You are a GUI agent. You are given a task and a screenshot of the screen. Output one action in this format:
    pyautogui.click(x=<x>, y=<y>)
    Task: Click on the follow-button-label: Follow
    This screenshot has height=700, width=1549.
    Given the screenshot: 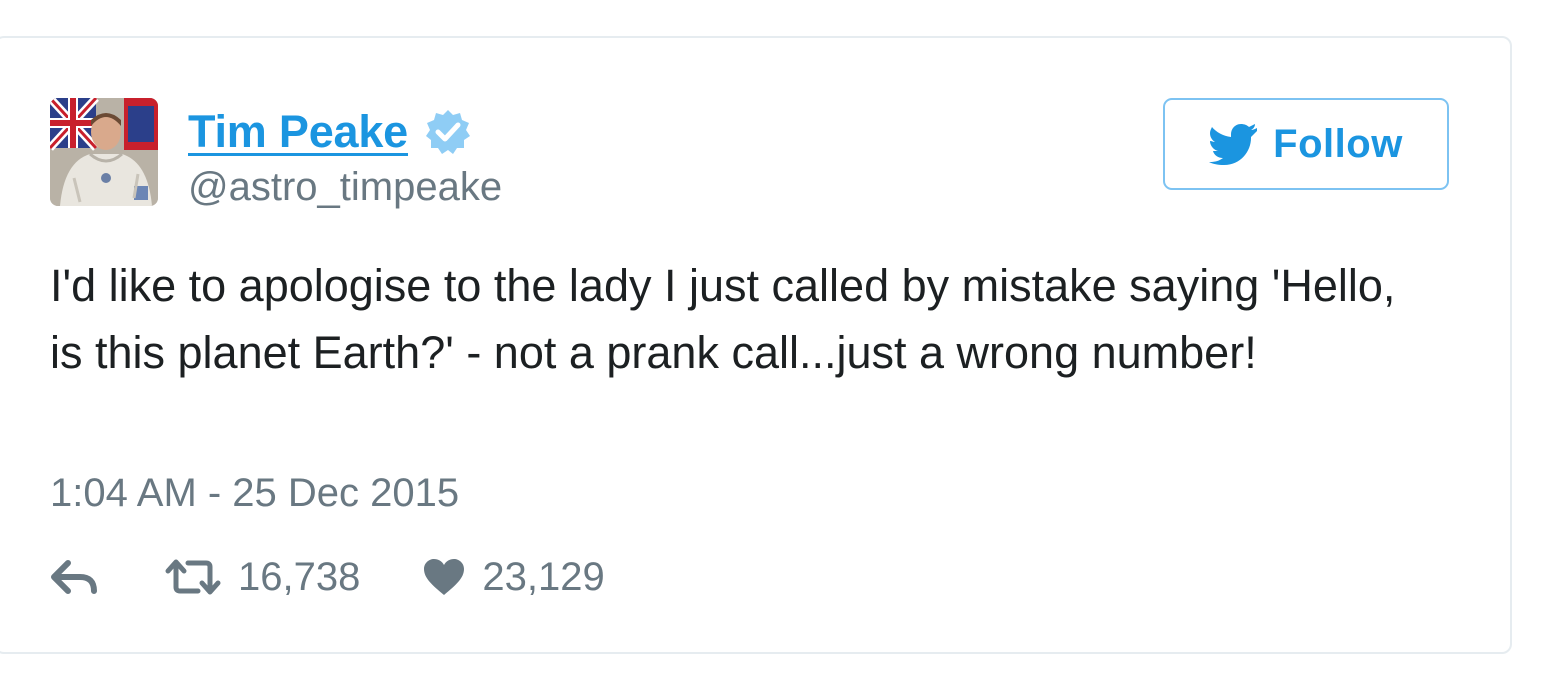 What is the action you would take?
    pyautogui.click(x=1338, y=143)
    